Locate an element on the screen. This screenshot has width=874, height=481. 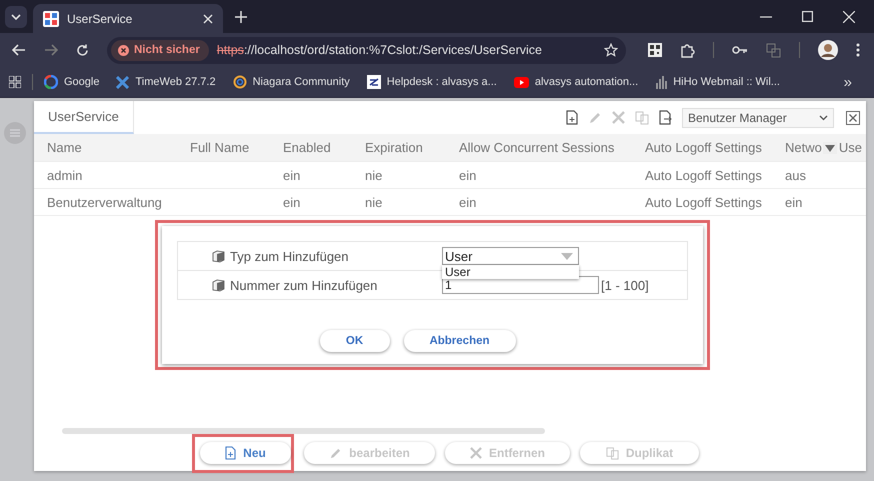
bookmark-link: Google is located at coordinates (72, 82).